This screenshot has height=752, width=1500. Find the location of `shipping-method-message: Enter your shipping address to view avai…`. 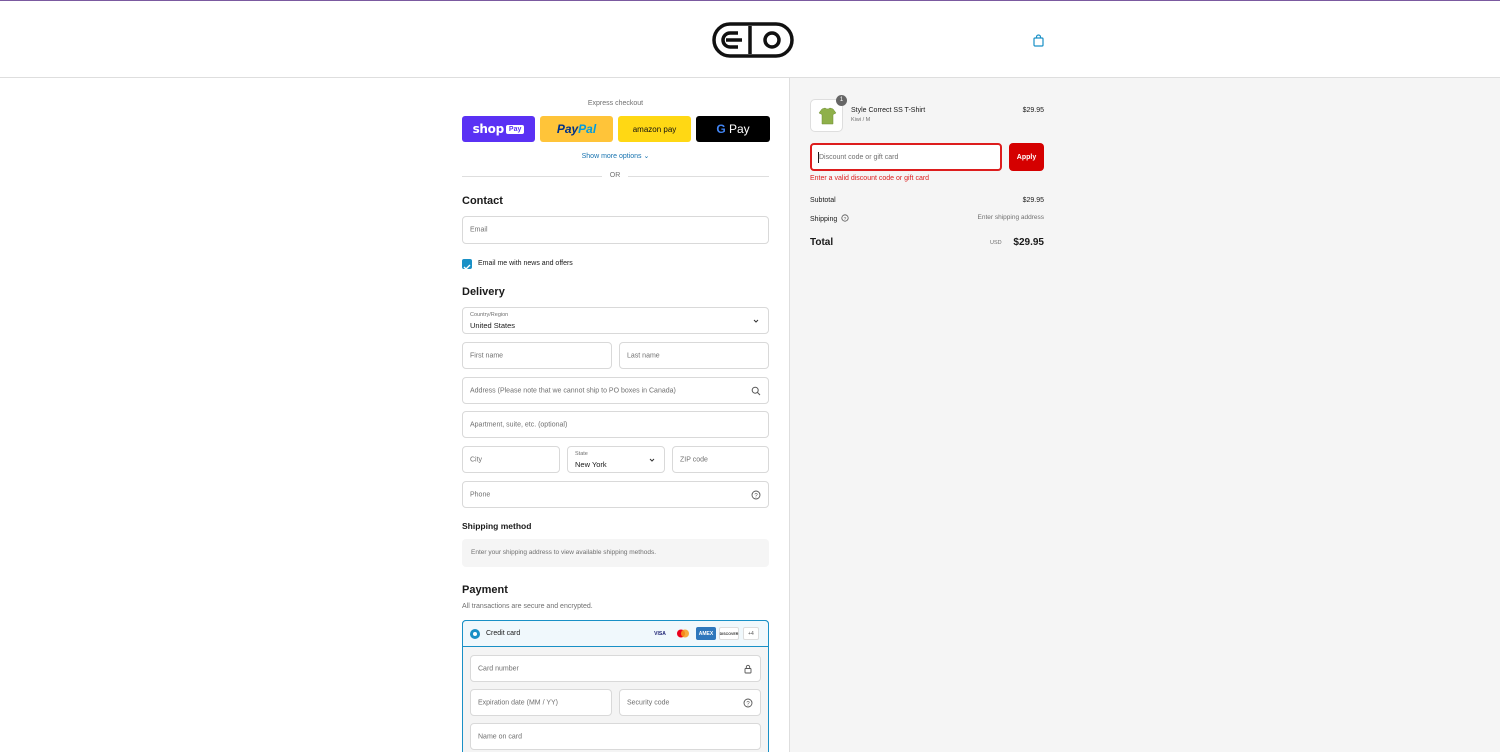

shipping-method-message: Enter your shipping address to view avai… is located at coordinates (563, 552).